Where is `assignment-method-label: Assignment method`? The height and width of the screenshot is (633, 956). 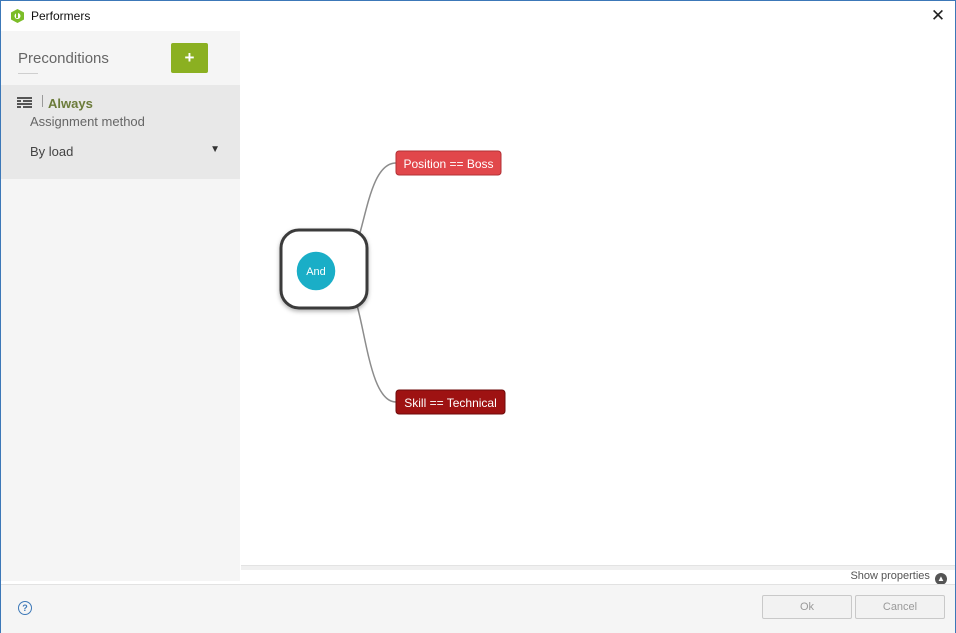 assignment-method-label: Assignment method is located at coordinates (87, 121).